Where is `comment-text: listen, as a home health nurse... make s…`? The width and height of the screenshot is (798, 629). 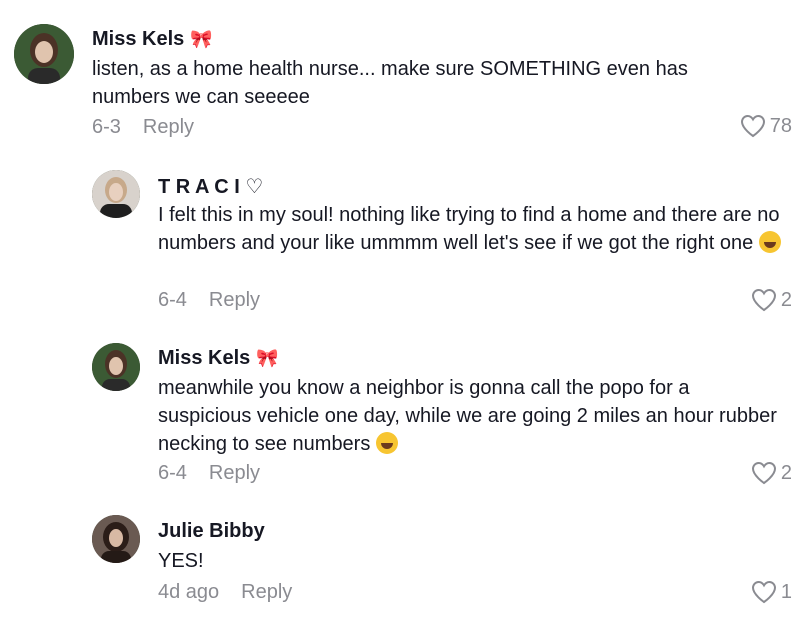
comment-text: listen, as a home health nurse... make s… is located at coordinates (390, 83).